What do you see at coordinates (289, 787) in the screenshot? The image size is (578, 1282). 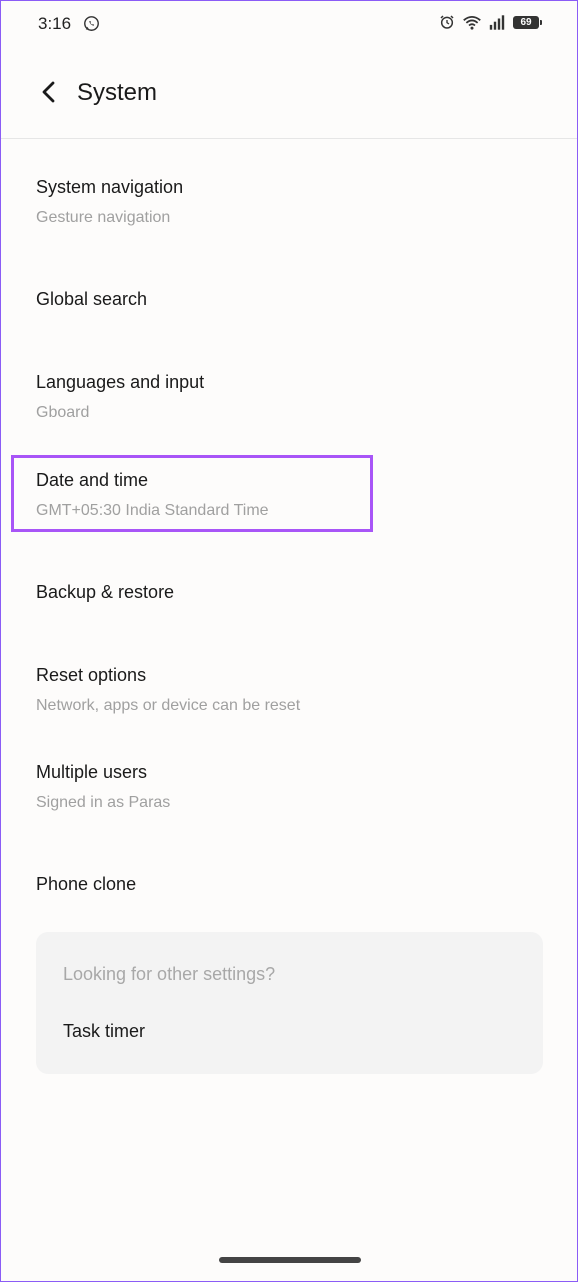 I see `setting-multiple-users: Multiple users Signed in as Paras` at bounding box center [289, 787].